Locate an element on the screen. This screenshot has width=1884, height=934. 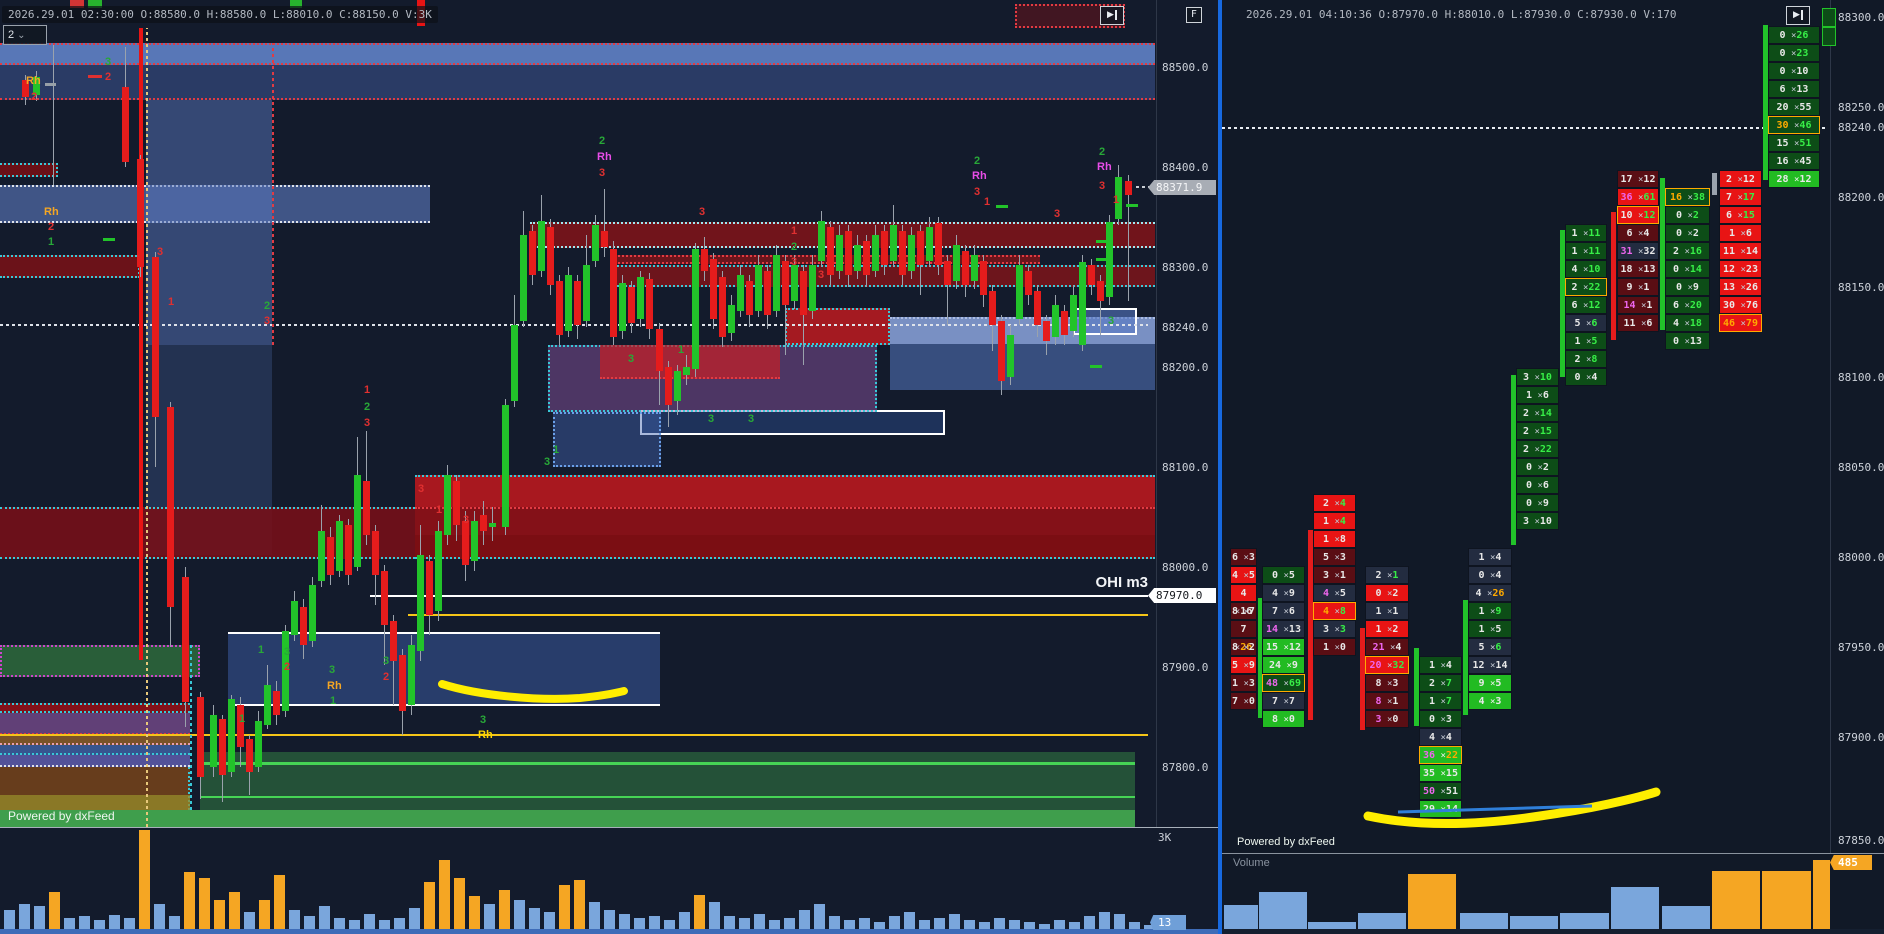
price-axis-label: 88250.0 is located at coordinates (1861, 107).